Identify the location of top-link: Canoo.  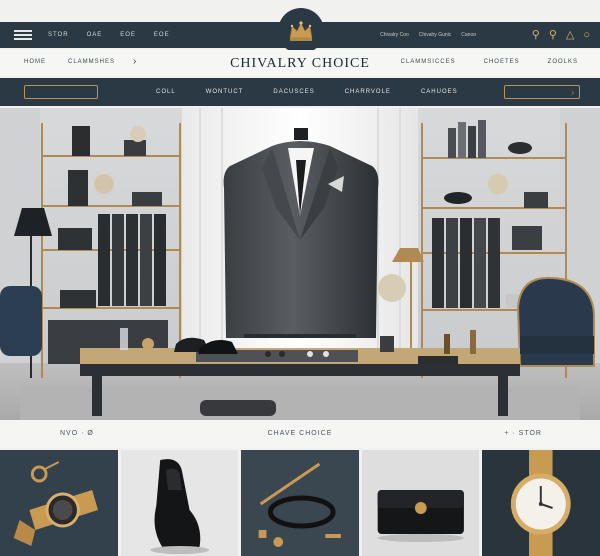
(468, 35).